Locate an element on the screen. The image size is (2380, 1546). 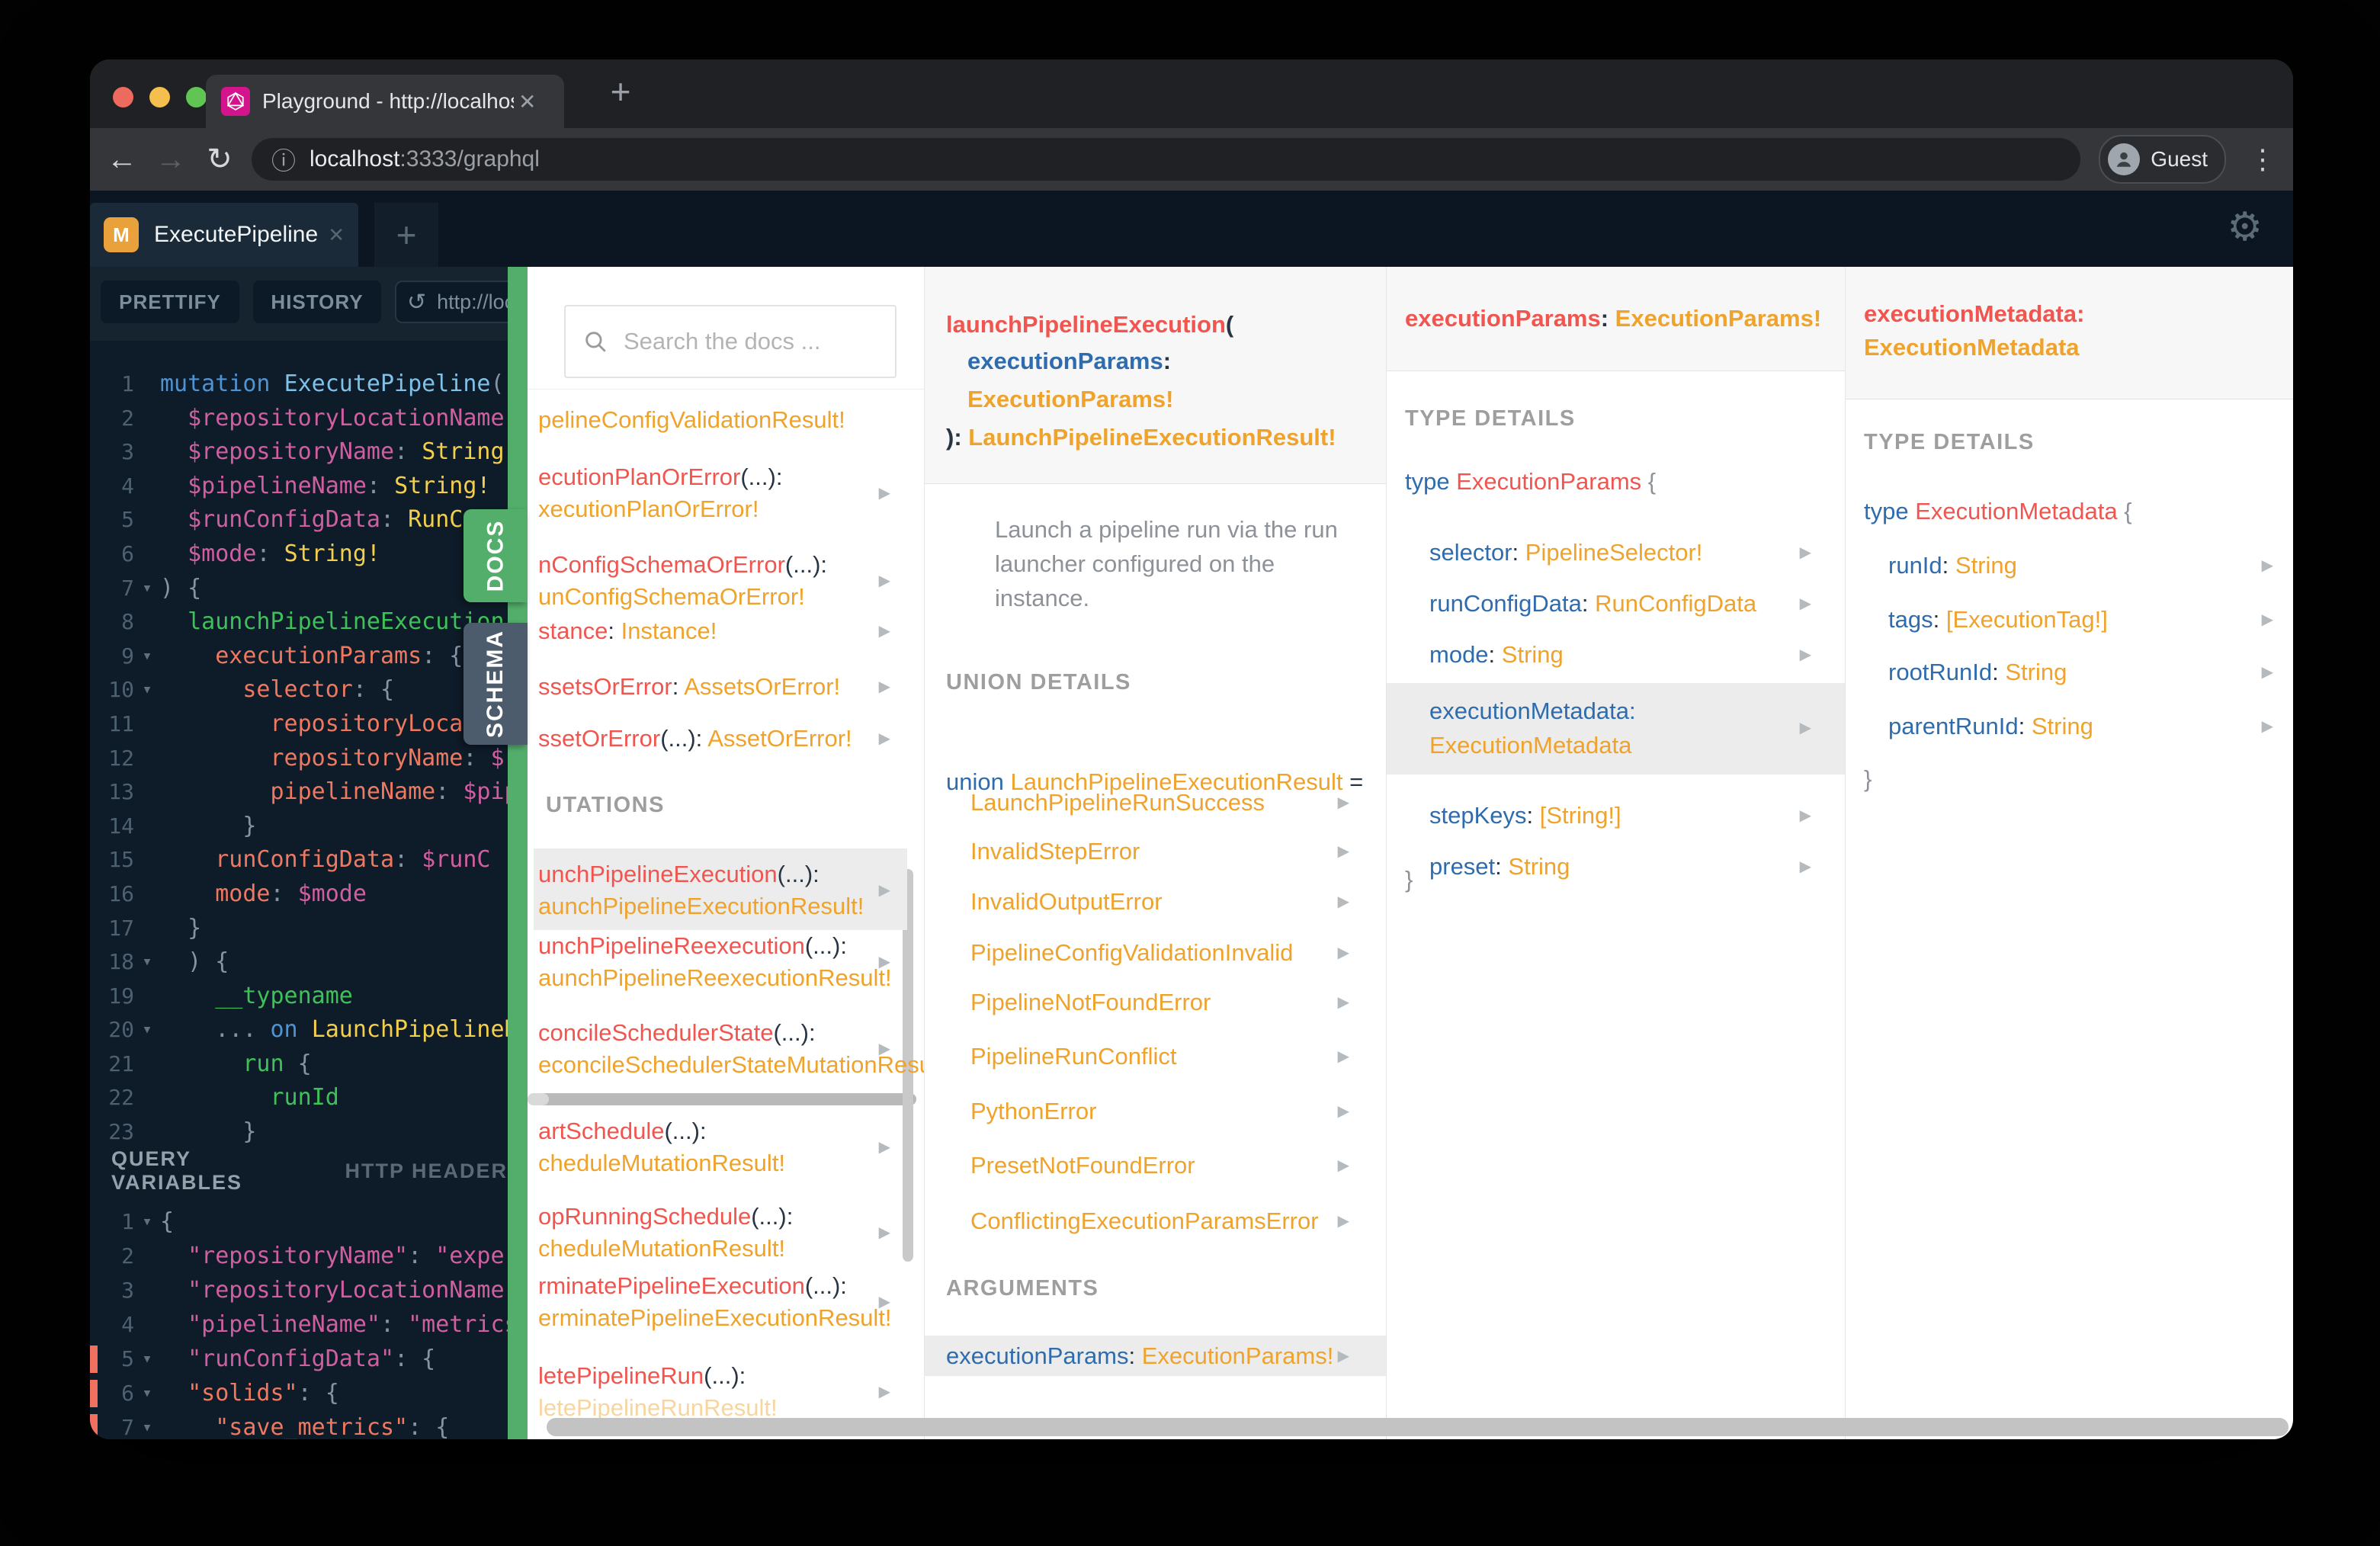
site-info-icon: ⓘ is located at coordinates (283, 159).